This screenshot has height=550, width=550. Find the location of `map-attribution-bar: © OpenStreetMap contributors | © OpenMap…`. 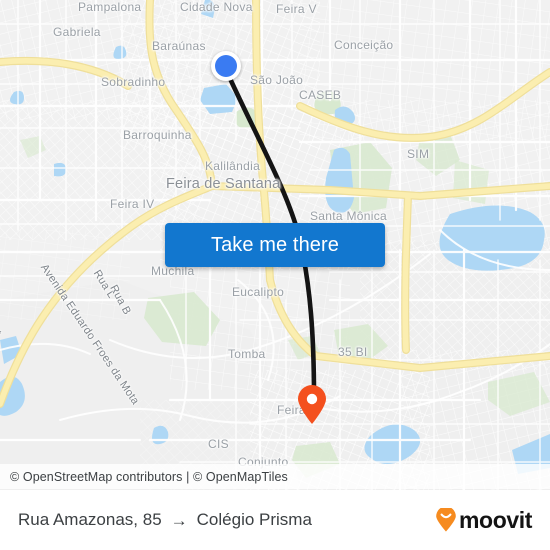

map-attribution-bar: © OpenStreetMap contributors | © OpenMap… is located at coordinates (275, 476).